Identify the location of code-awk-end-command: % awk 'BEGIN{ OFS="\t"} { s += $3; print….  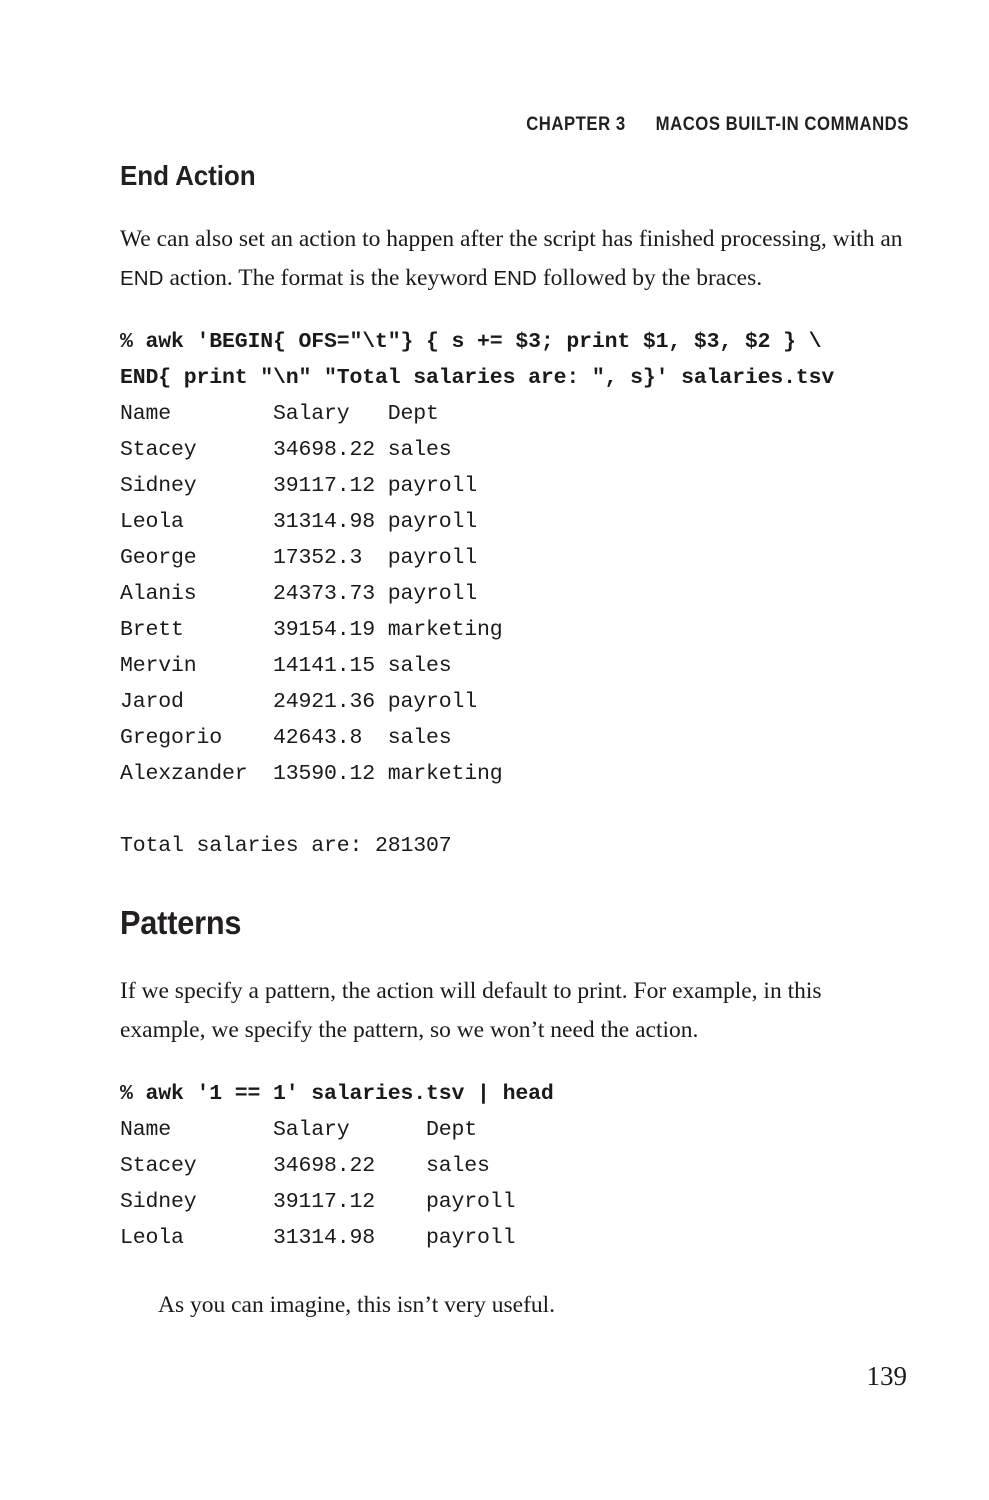
(477, 360).